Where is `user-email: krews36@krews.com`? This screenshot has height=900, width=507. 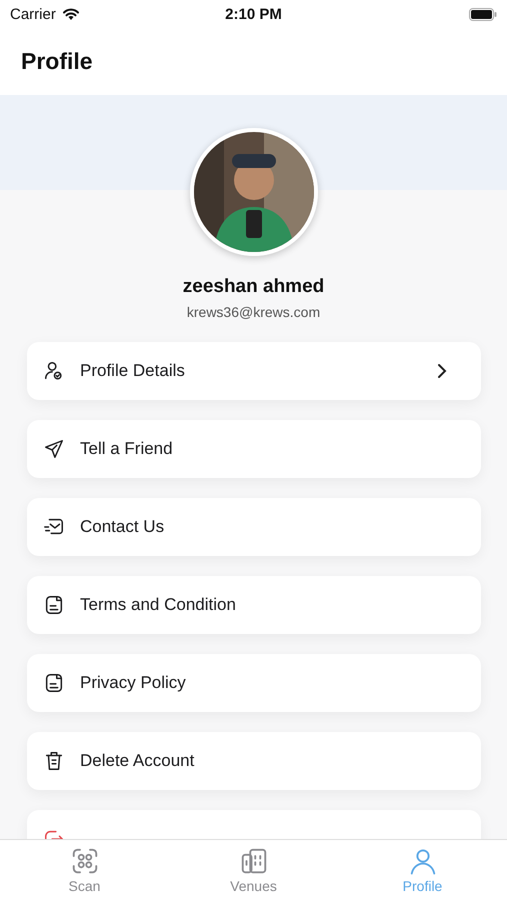 user-email: krews36@krews.com is located at coordinates (253, 312).